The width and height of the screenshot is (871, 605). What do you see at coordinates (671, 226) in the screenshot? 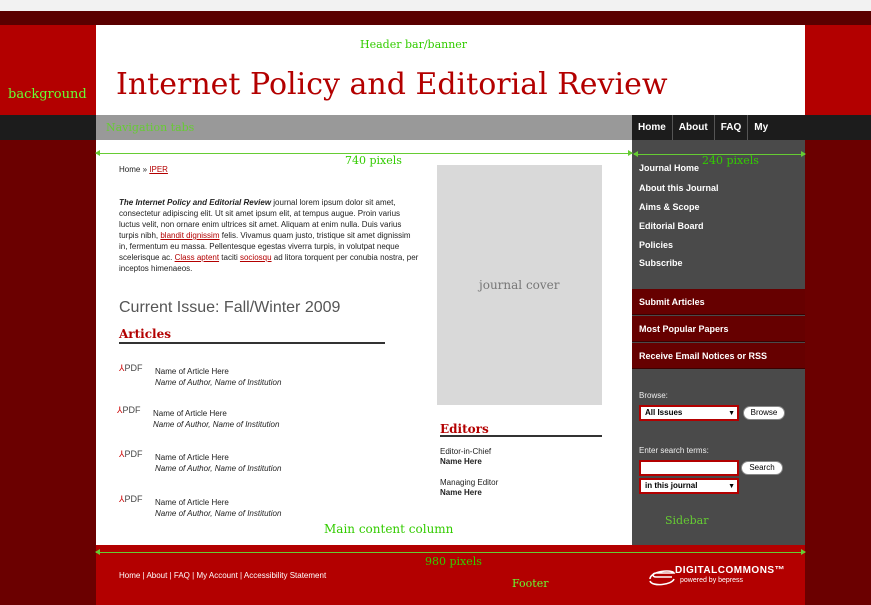
I see `sidebar-editorial-board: Editorial Board` at bounding box center [671, 226].